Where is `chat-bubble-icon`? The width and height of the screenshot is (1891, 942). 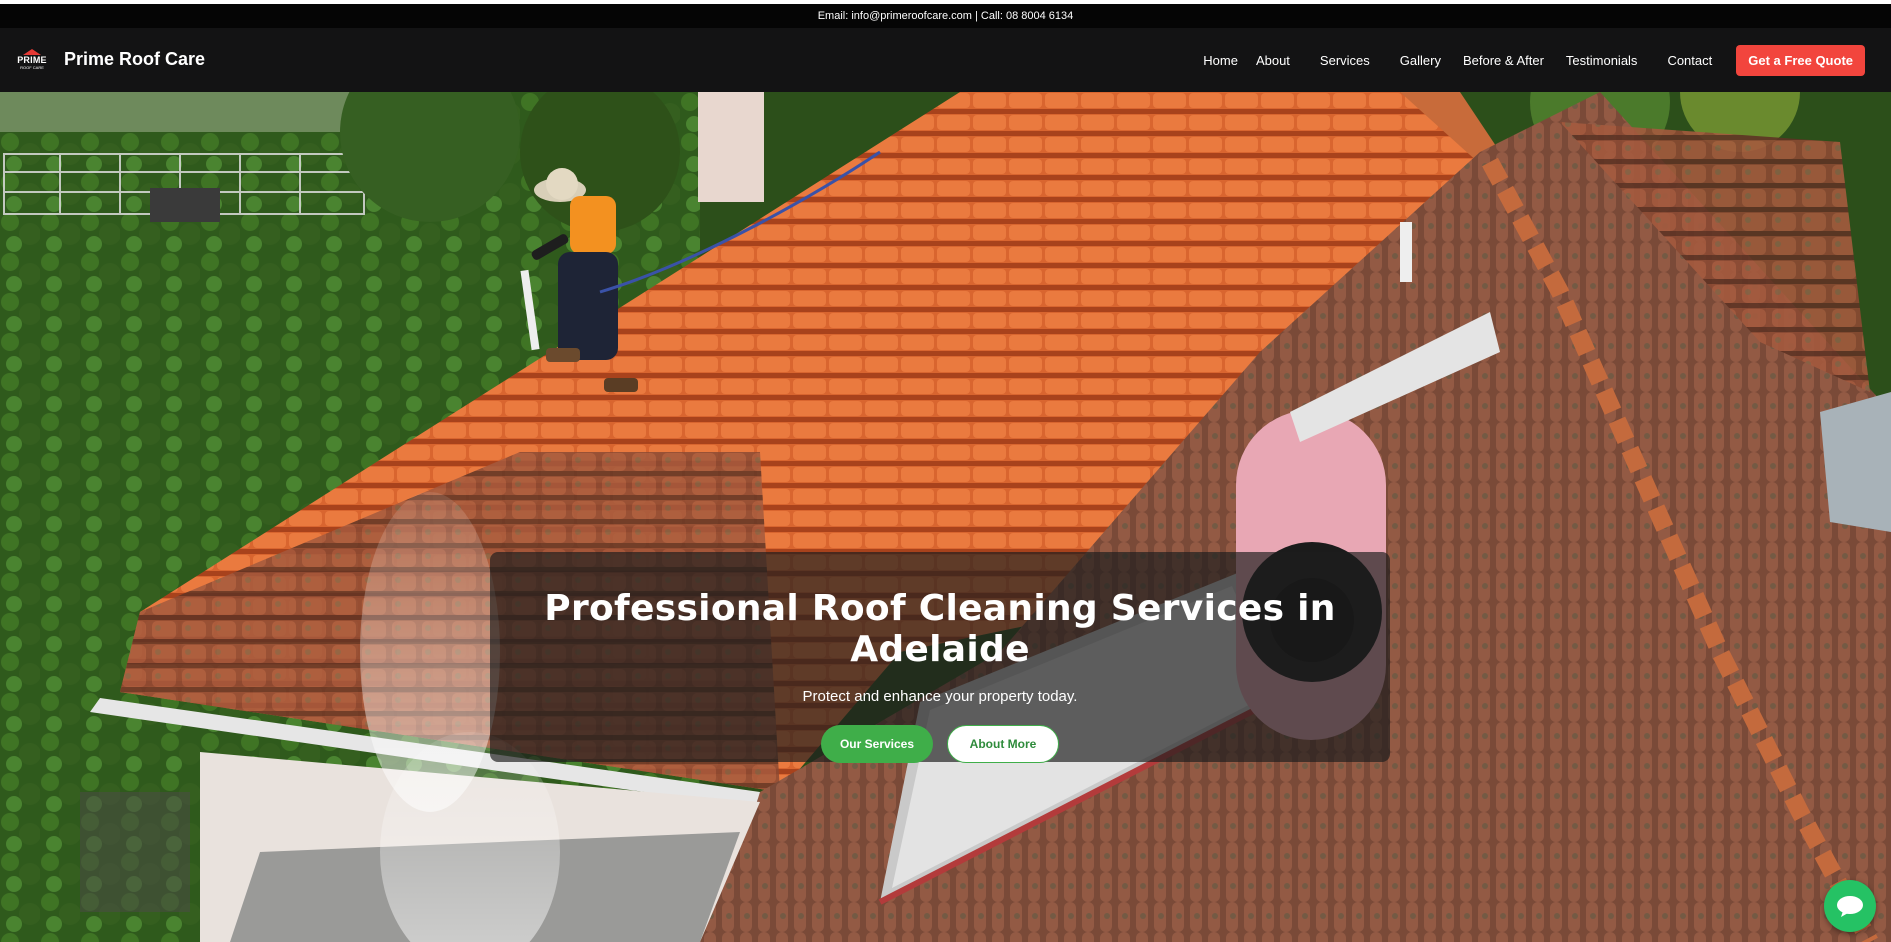 chat-bubble-icon is located at coordinates (1850, 906).